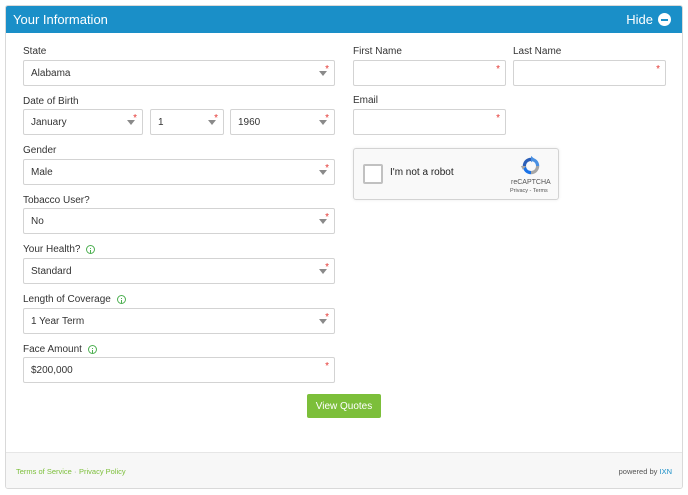 This screenshot has width=688, height=495. I want to click on not-a-robot-label: I'm not a robot, so click(422, 172).